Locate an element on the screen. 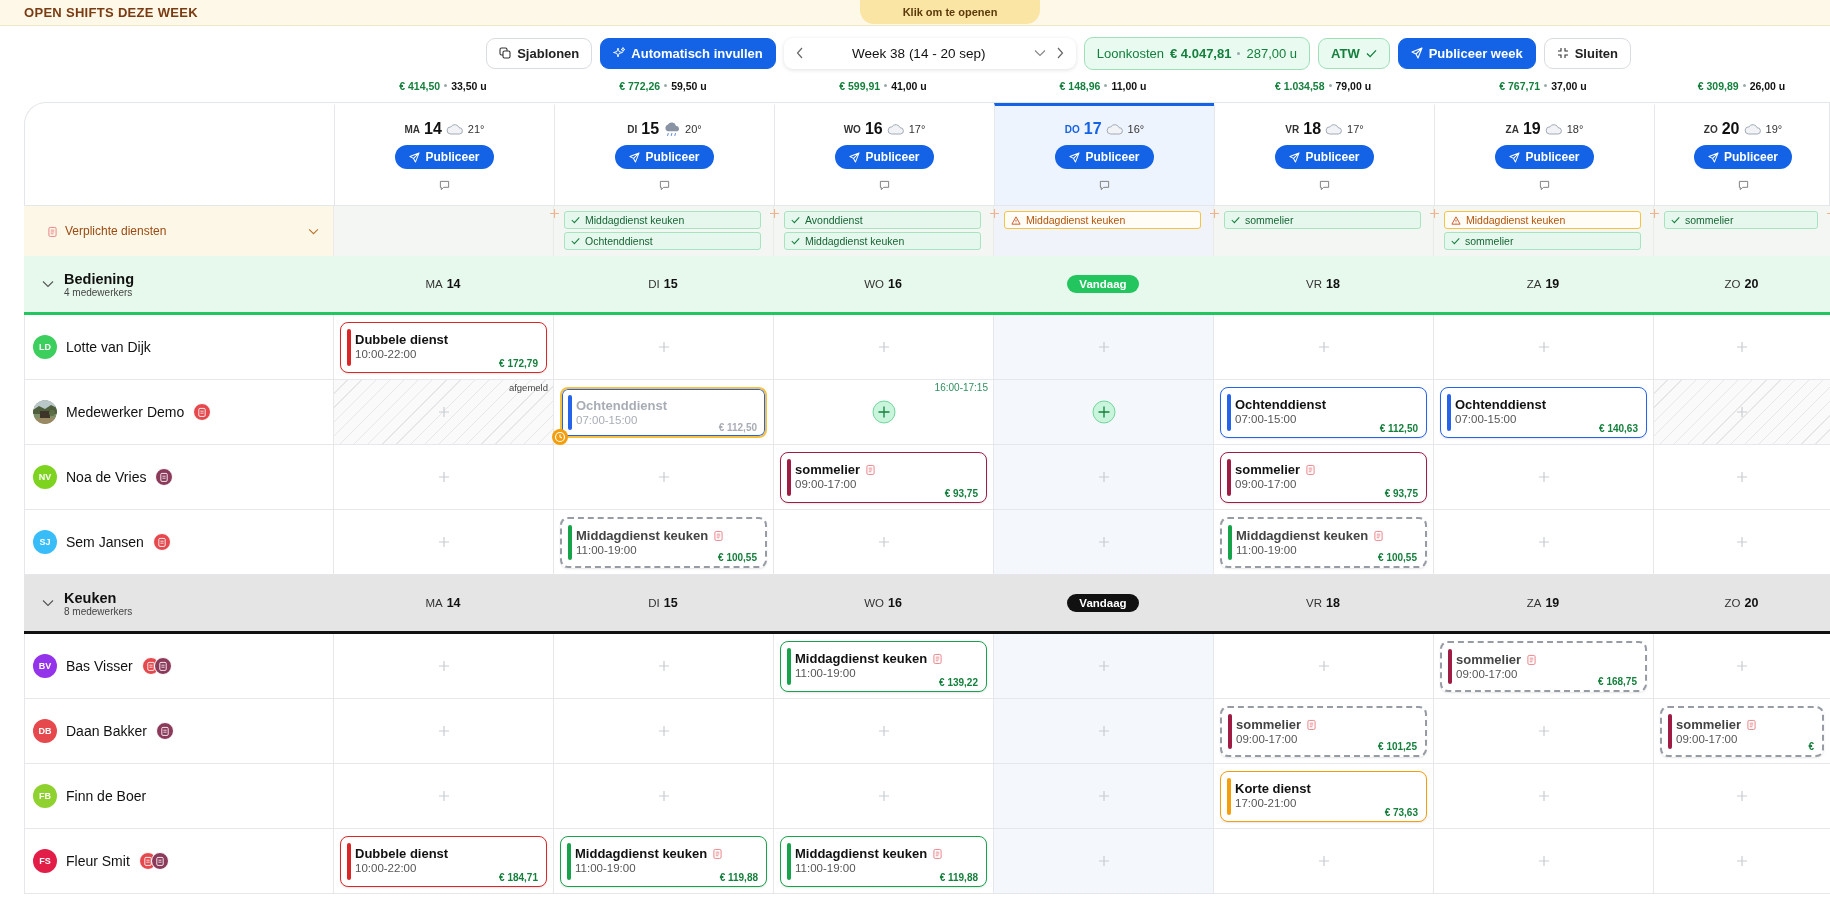  chevron-right-icon is located at coordinates (1059, 53).